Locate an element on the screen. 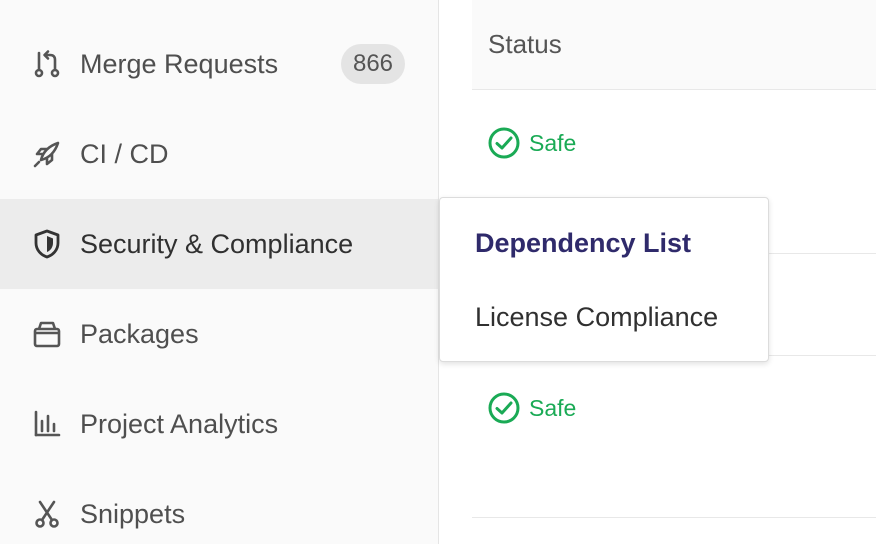 The width and height of the screenshot is (876, 544). sidebar-item-project-analytics: Project Analytics is located at coordinates (219, 424).